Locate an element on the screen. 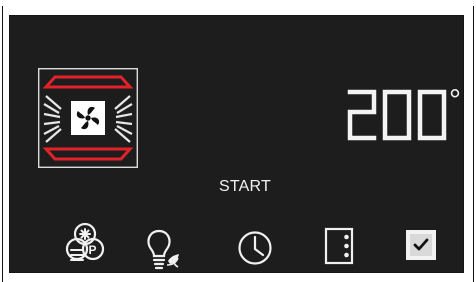 The image size is (476, 282). lamp-icon is located at coordinates (163, 249).